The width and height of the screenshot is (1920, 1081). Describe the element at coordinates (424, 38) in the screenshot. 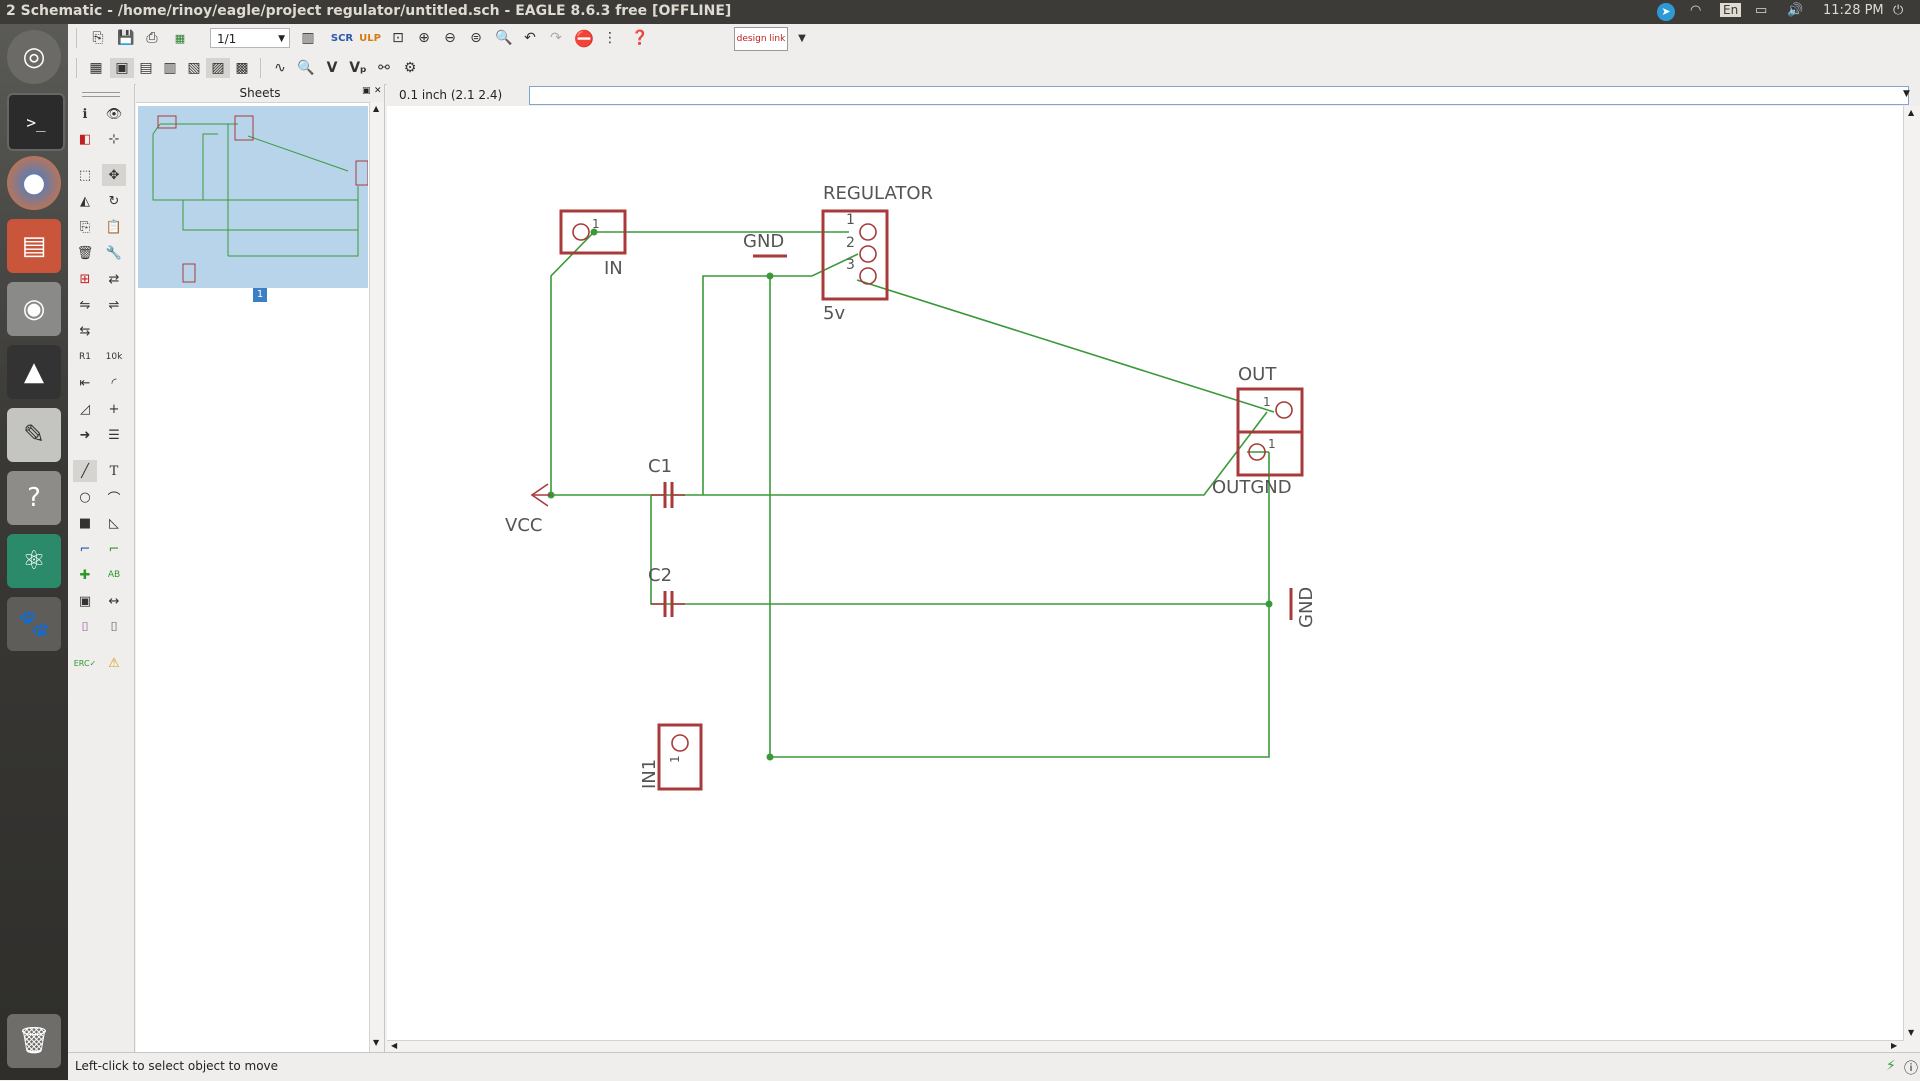

I see `zoom-in-icon: ⊕` at that location.